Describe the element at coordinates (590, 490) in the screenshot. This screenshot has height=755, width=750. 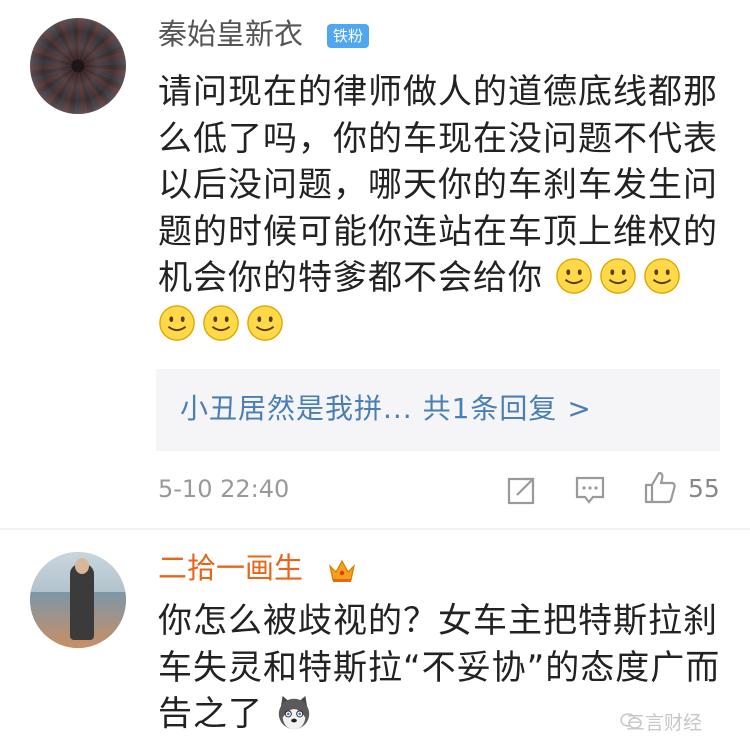
I see `comment-icon` at that location.